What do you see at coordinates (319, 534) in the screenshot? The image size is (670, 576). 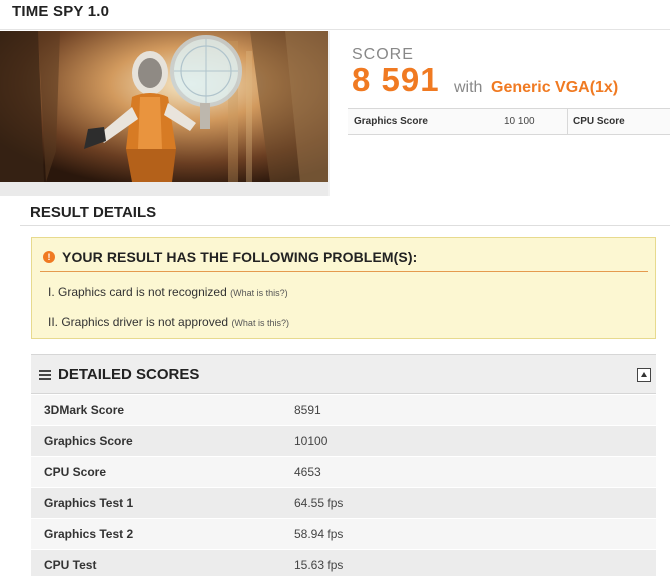 I see `score-row-value: 58.94 fps` at bounding box center [319, 534].